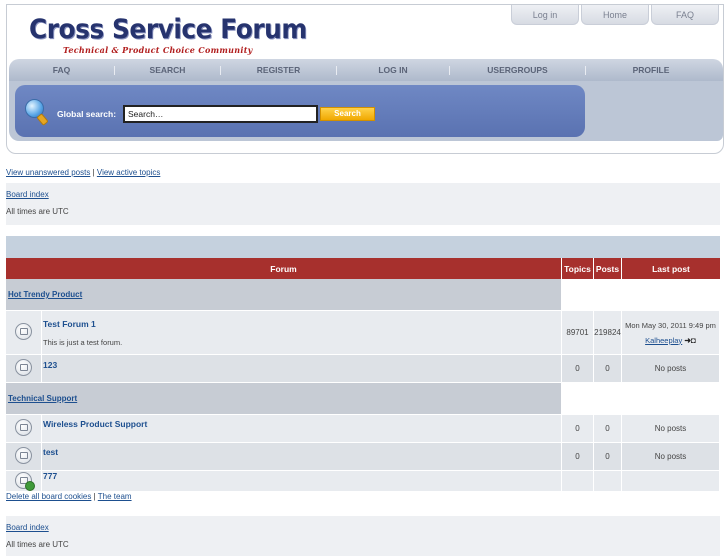  I want to click on top-link-login: Log in, so click(545, 15).